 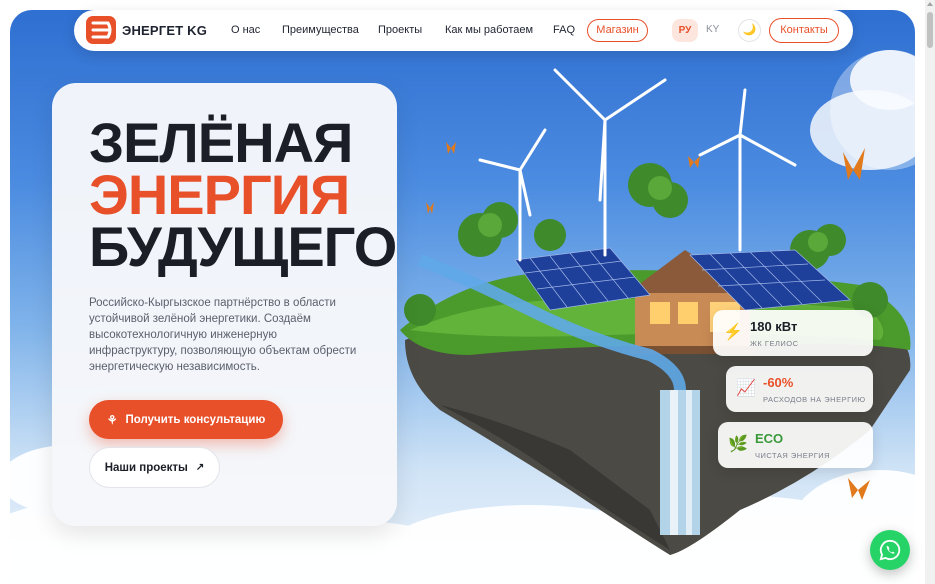 What do you see at coordinates (930, 30) in the screenshot?
I see `scroll-thumb` at bounding box center [930, 30].